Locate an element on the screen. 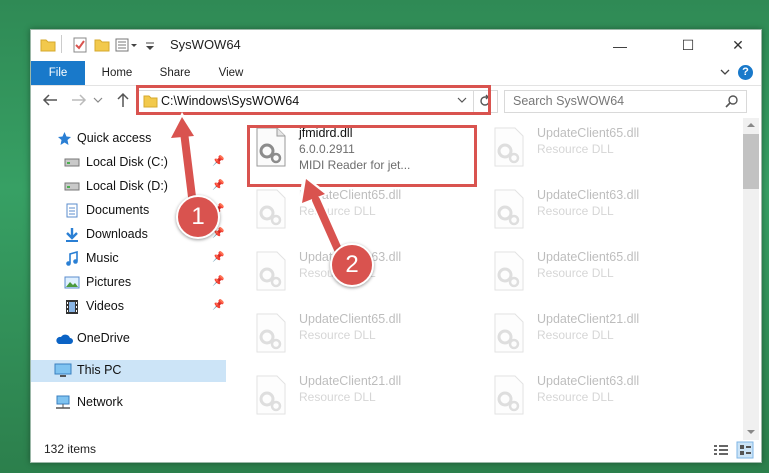 Image resolution: width=769 pixels, height=473 pixels. step-badge-1: 1 is located at coordinates (198, 217).